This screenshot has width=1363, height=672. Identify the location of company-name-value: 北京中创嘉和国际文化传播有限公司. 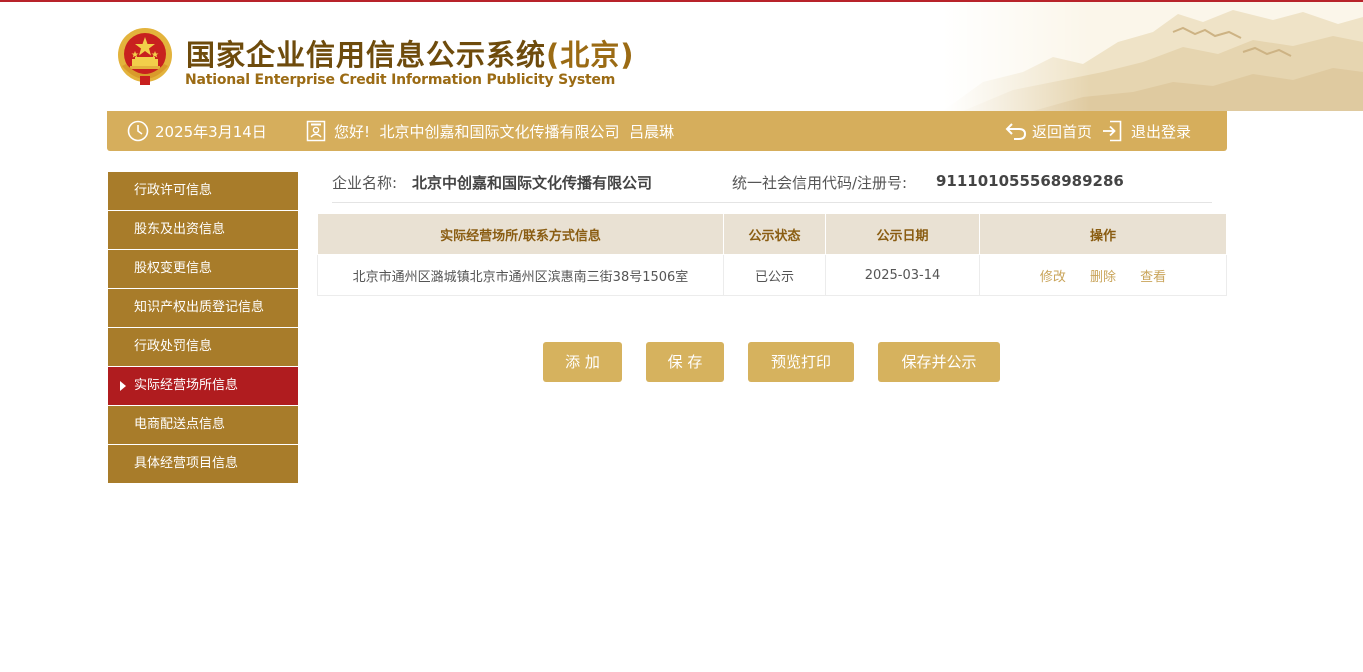
(532, 183).